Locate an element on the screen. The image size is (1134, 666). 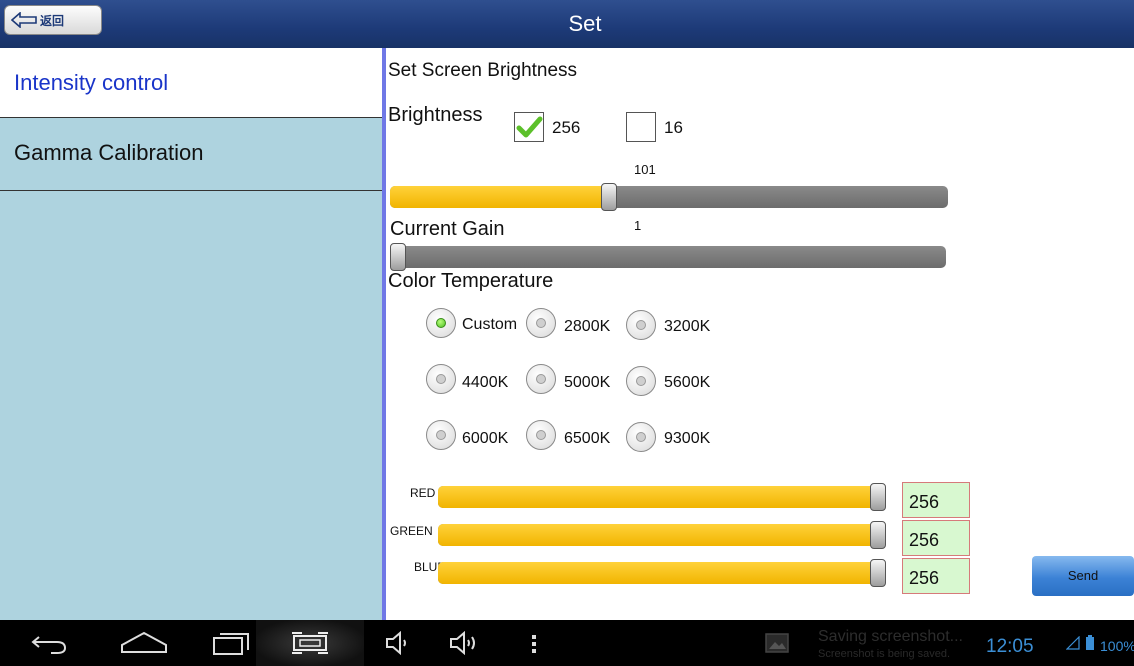
radio-custom-label: Custom is located at coordinates (490, 324).